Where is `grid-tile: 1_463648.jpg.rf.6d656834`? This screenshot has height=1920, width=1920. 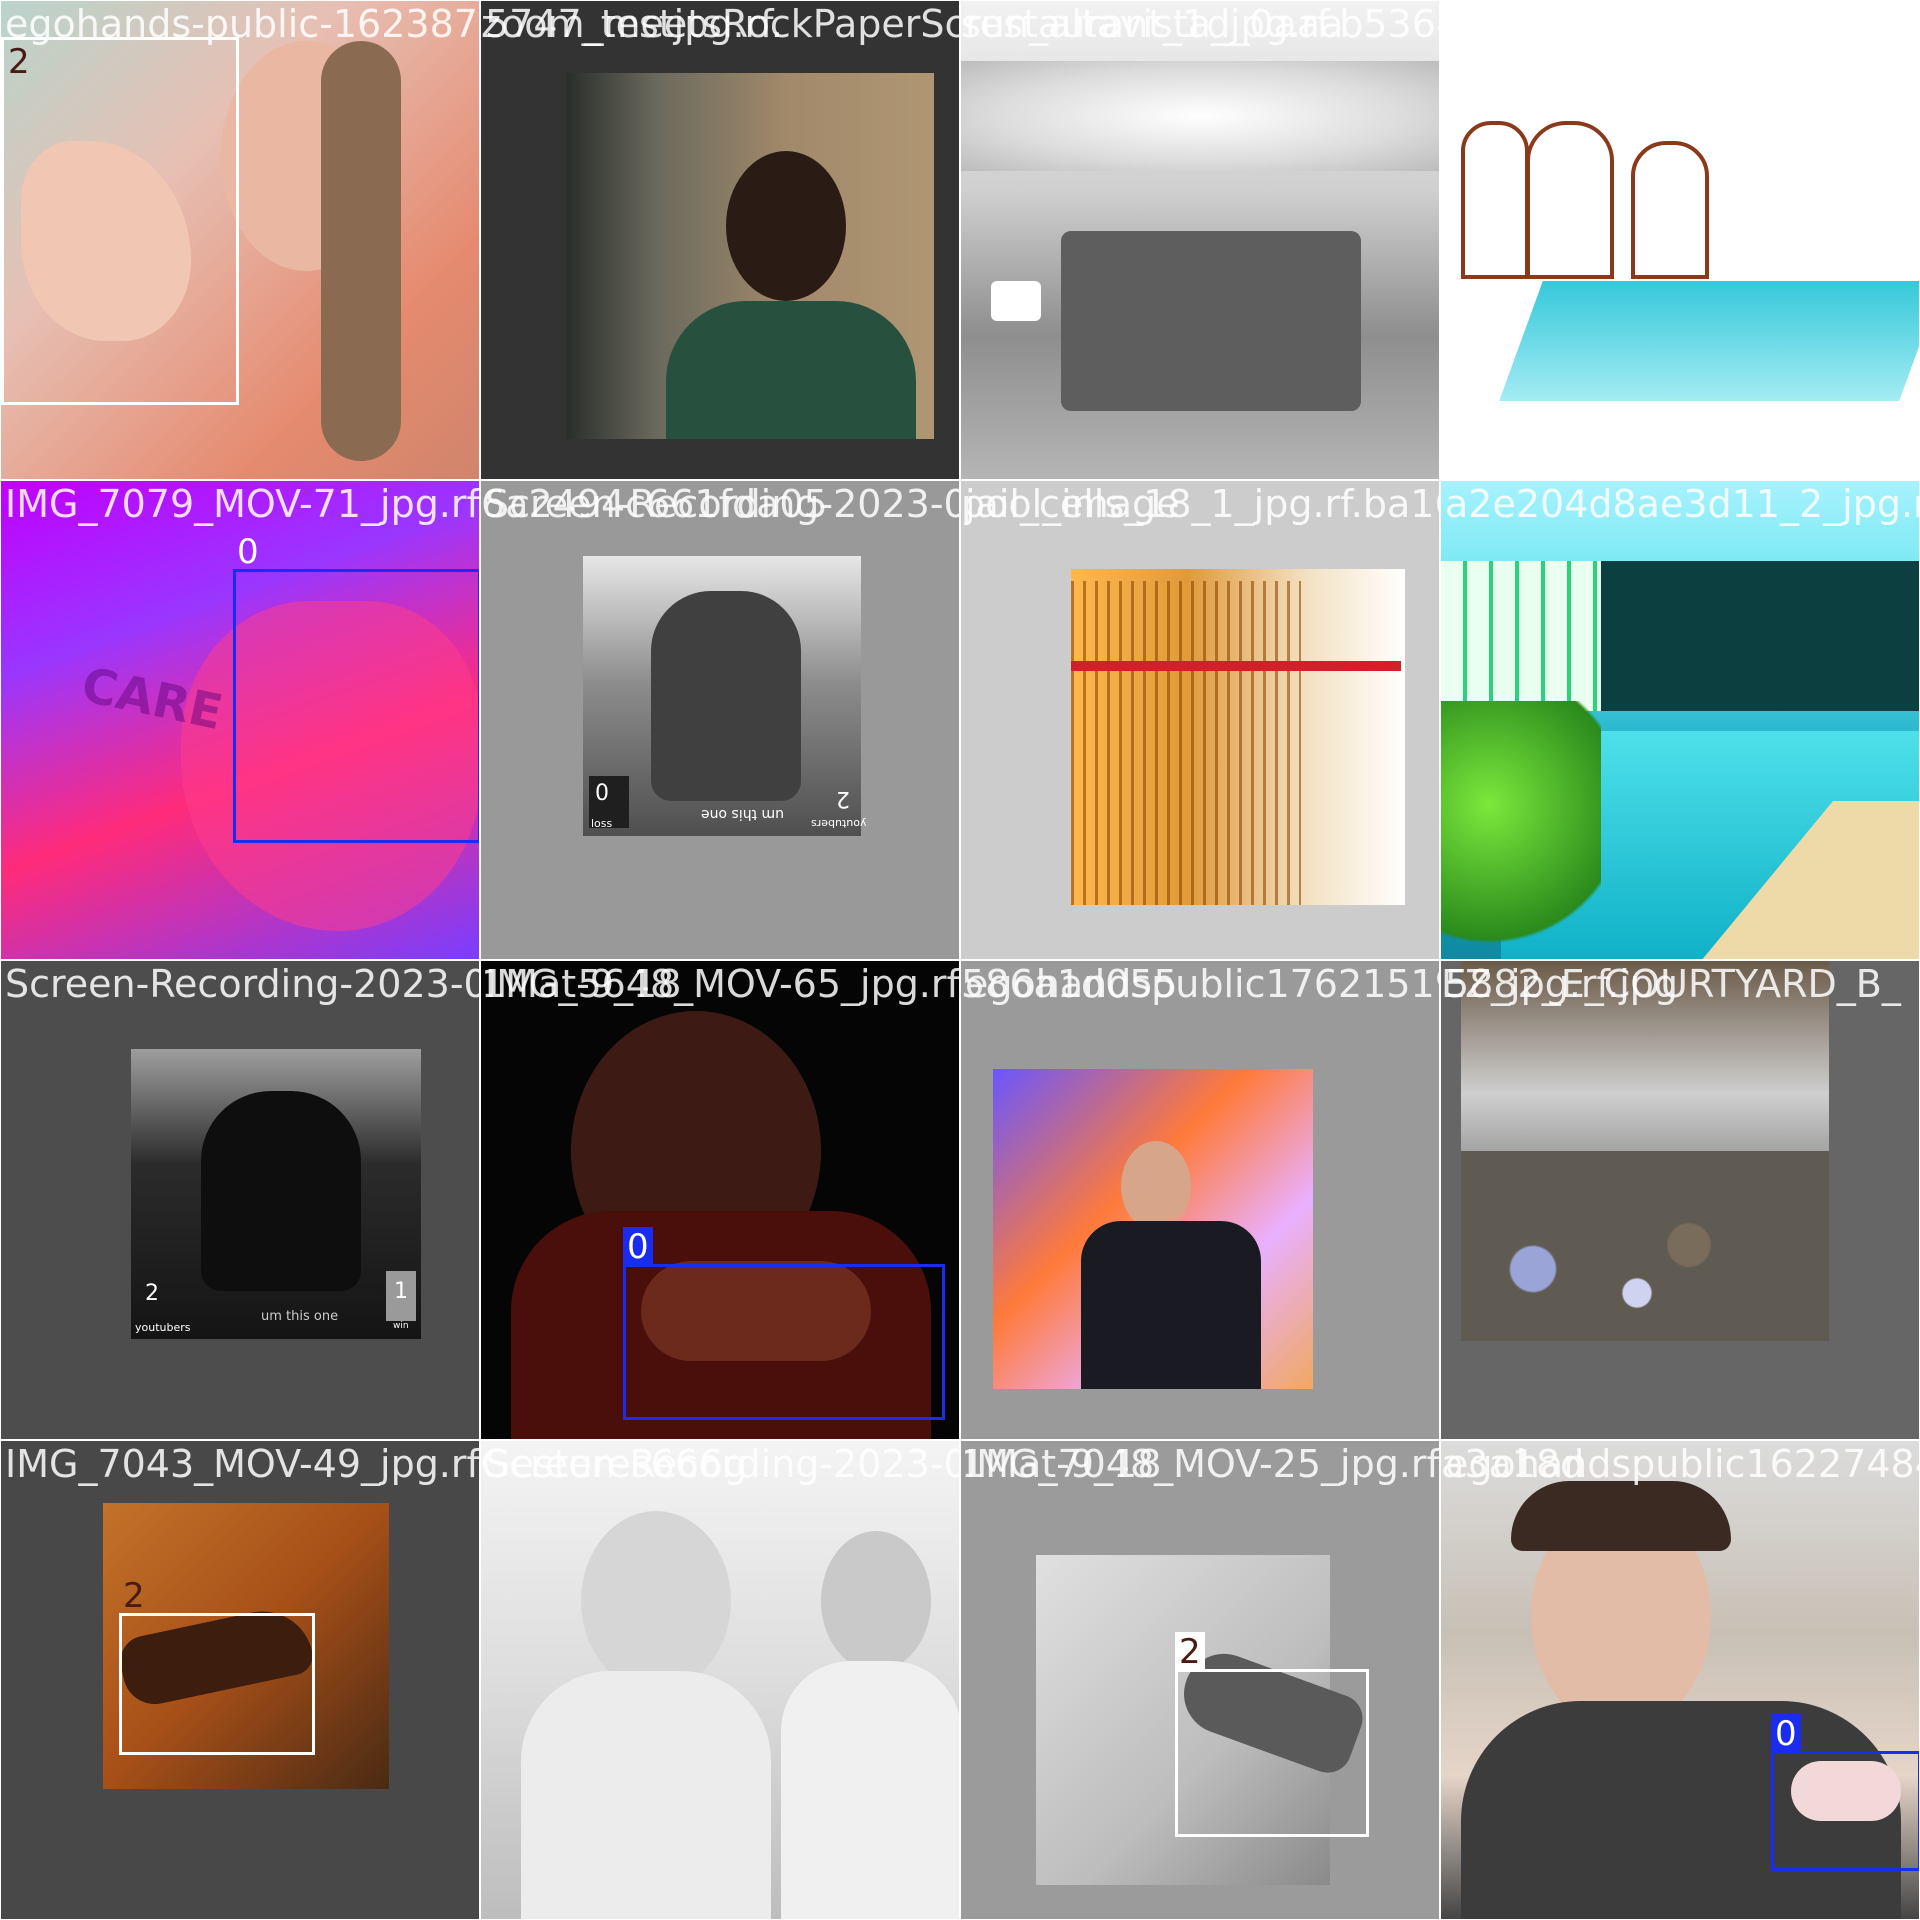
grid-tile: 1_463648.jpg.rf.6d656834 is located at coordinates (1680, 240).